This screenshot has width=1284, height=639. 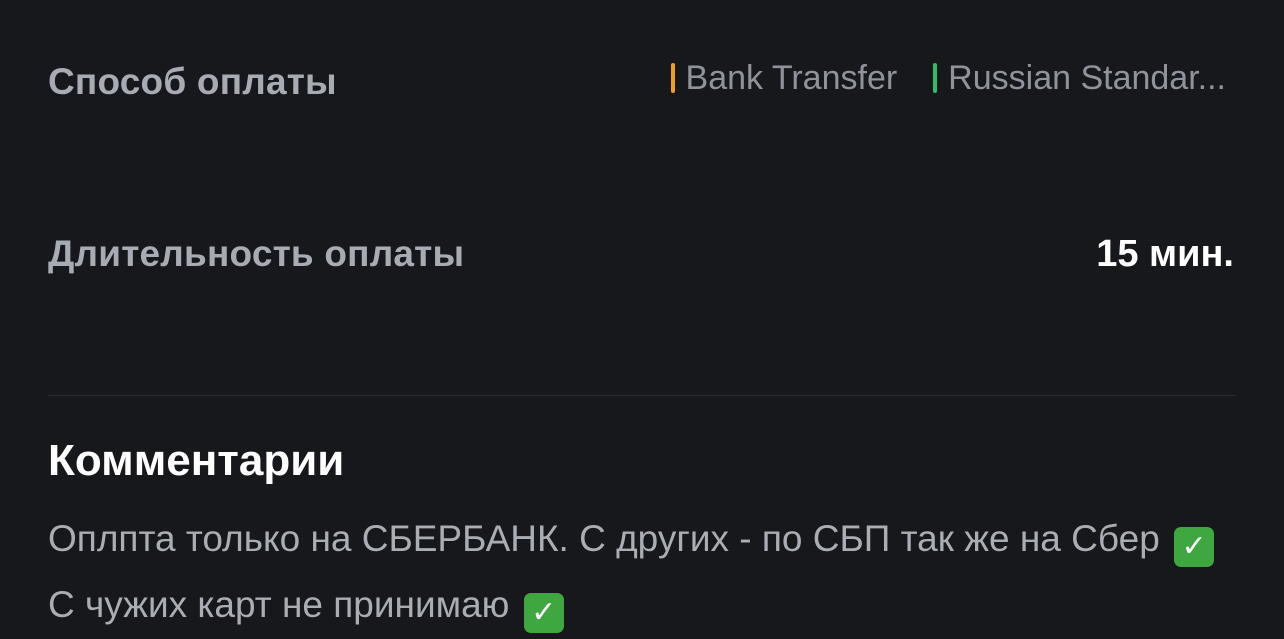 I want to click on bank-transfer-color-bar, so click(x=672, y=78).